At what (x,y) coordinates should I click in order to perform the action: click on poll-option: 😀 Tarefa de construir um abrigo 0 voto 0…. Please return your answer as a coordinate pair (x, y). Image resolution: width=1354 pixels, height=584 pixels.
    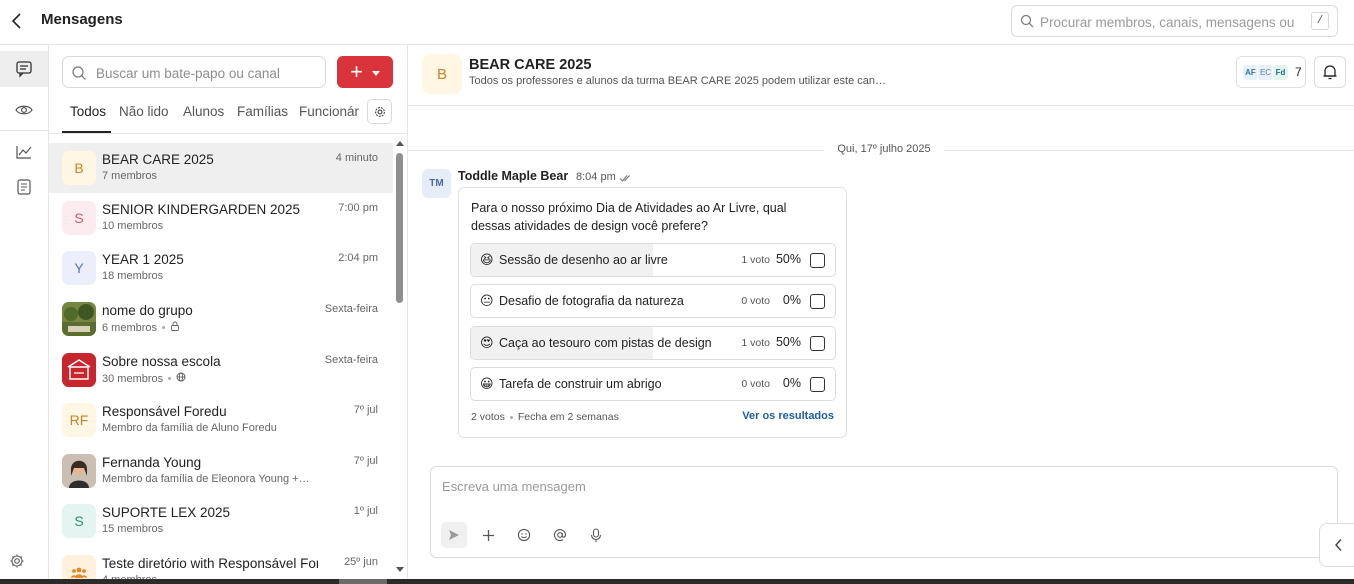
    Looking at the image, I should click on (653, 384).